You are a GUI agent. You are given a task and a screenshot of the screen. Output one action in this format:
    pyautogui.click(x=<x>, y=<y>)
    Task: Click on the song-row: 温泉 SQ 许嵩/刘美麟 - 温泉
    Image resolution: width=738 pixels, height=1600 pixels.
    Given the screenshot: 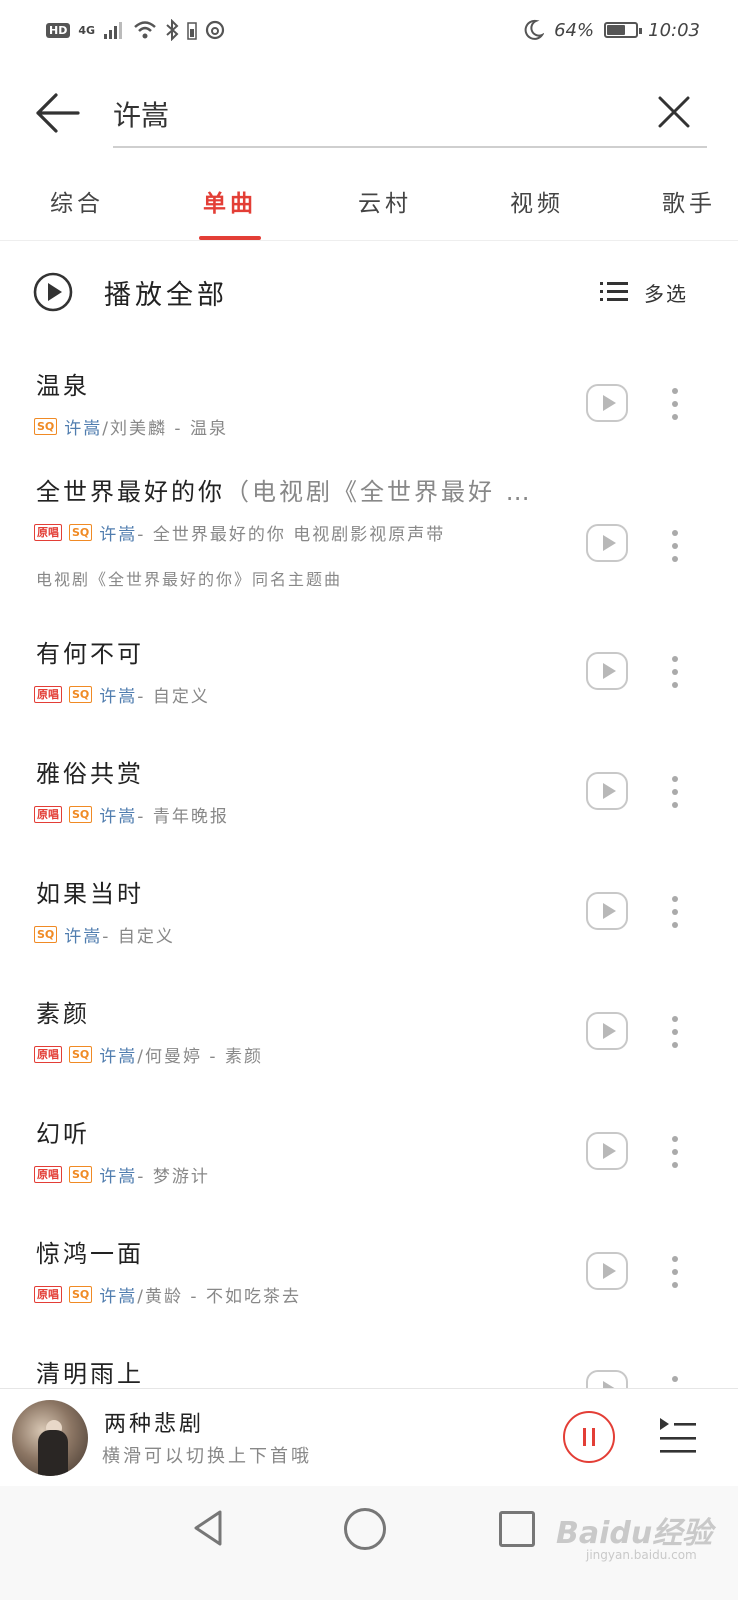 What is the action you would take?
    pyautogui.click(x=369, y=401)
    